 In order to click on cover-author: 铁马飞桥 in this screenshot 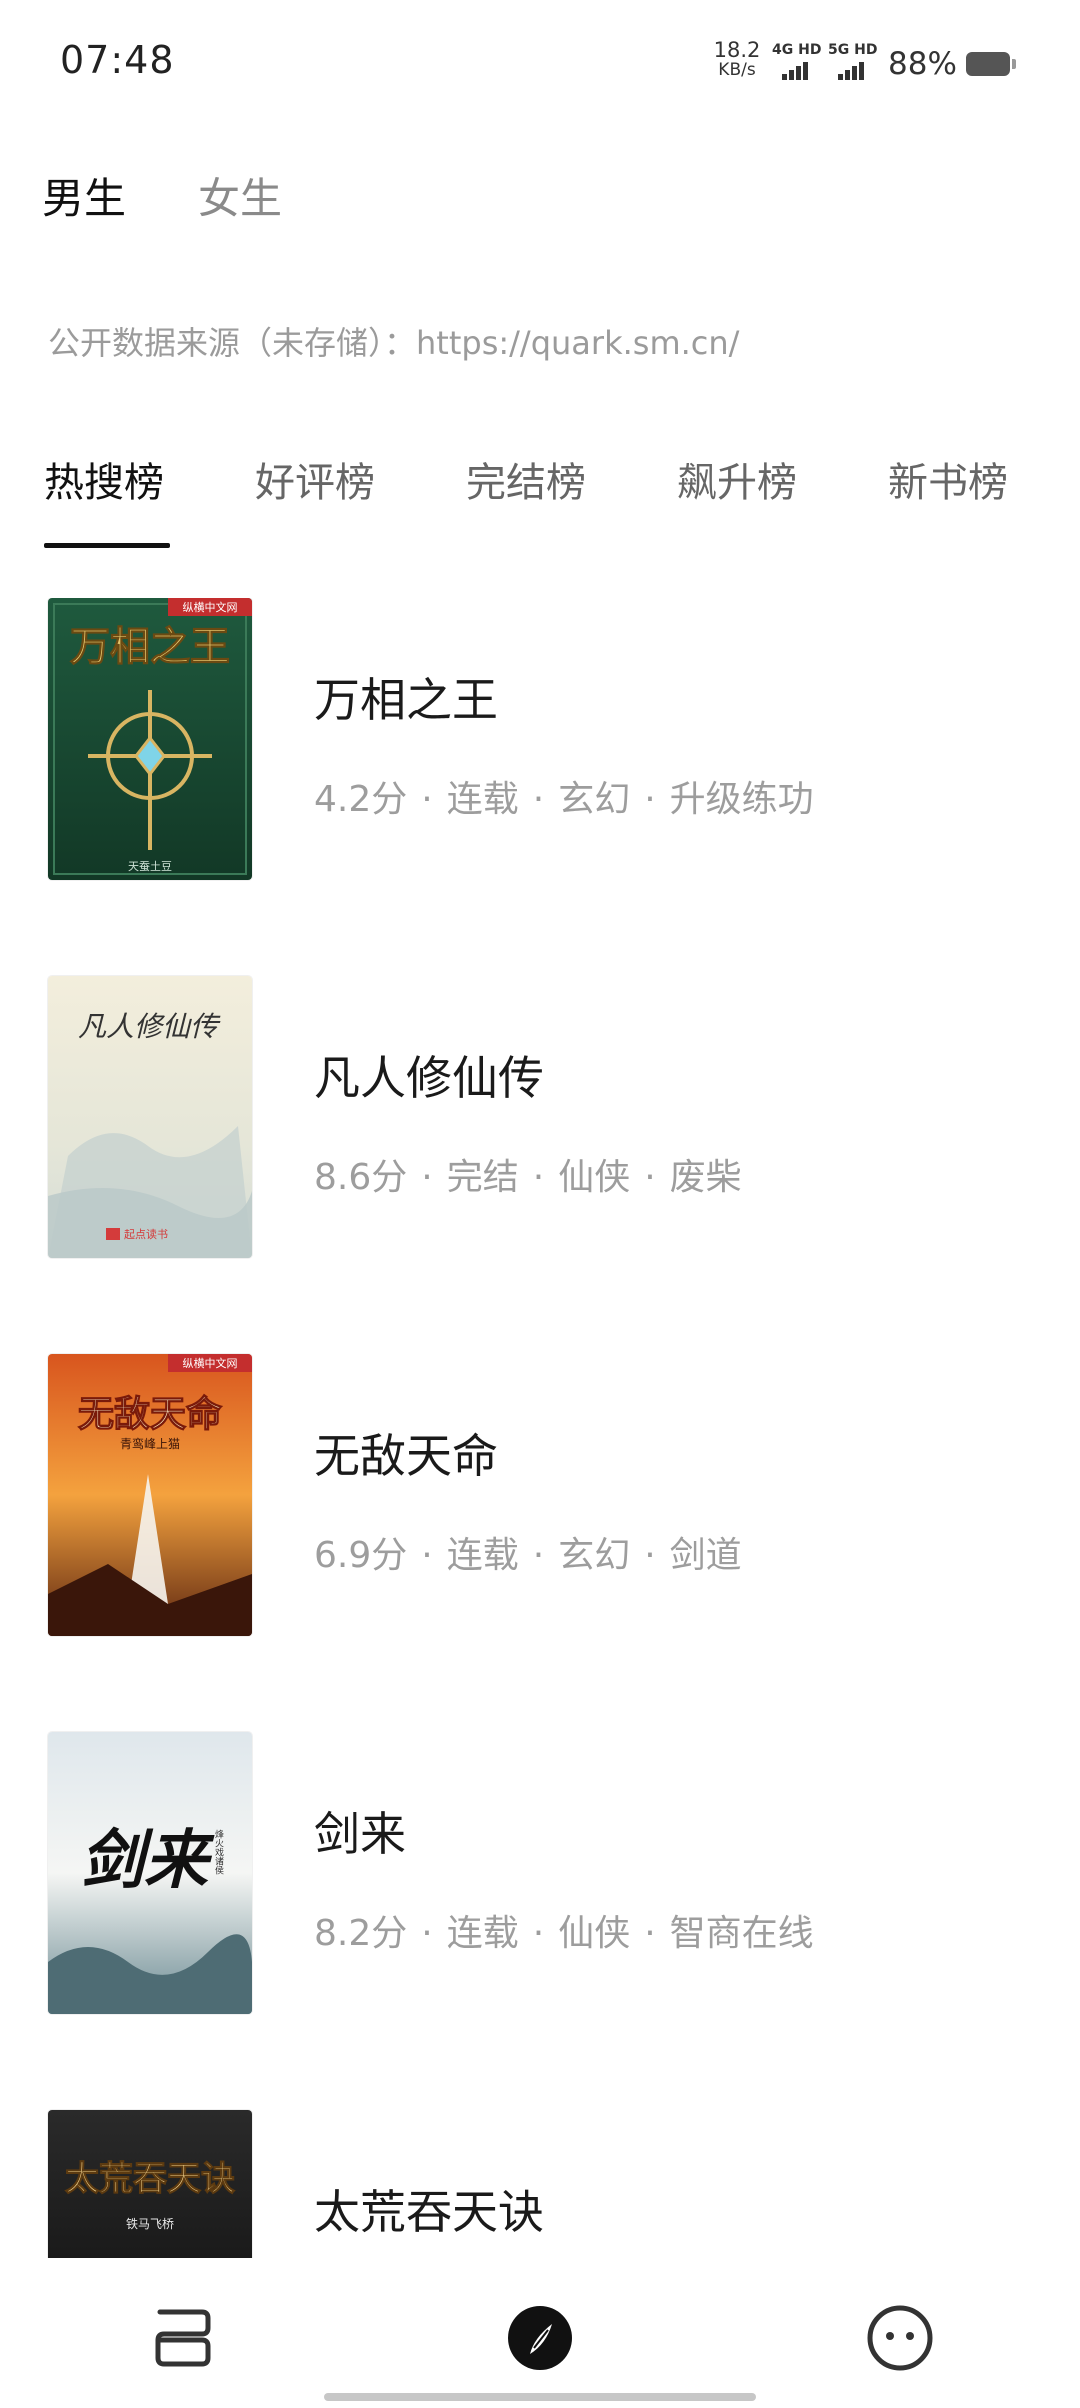, I will do `click(150, 2224)`.